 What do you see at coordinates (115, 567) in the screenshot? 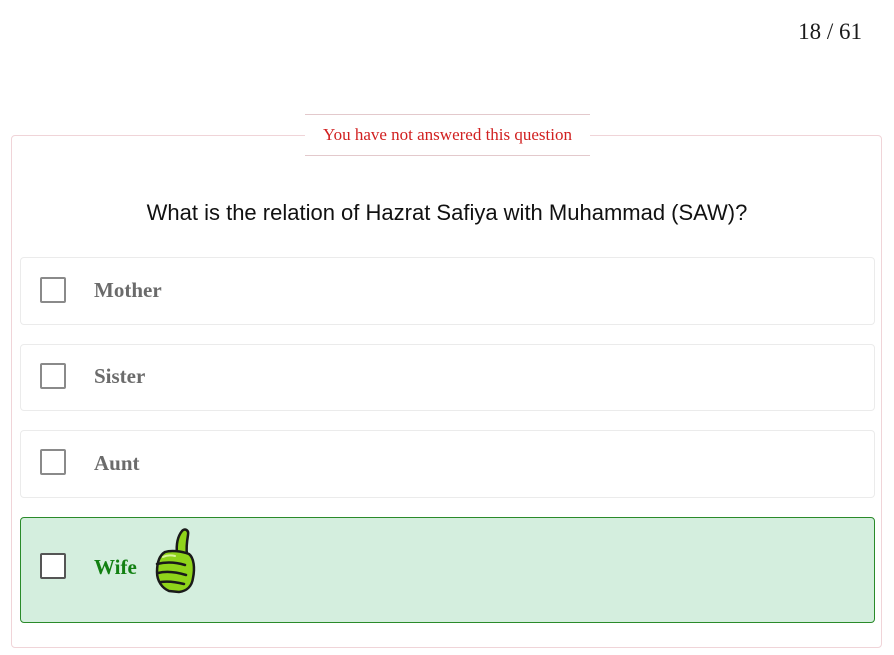
I see `option-label: Wife` at bounding box center [115, 567].